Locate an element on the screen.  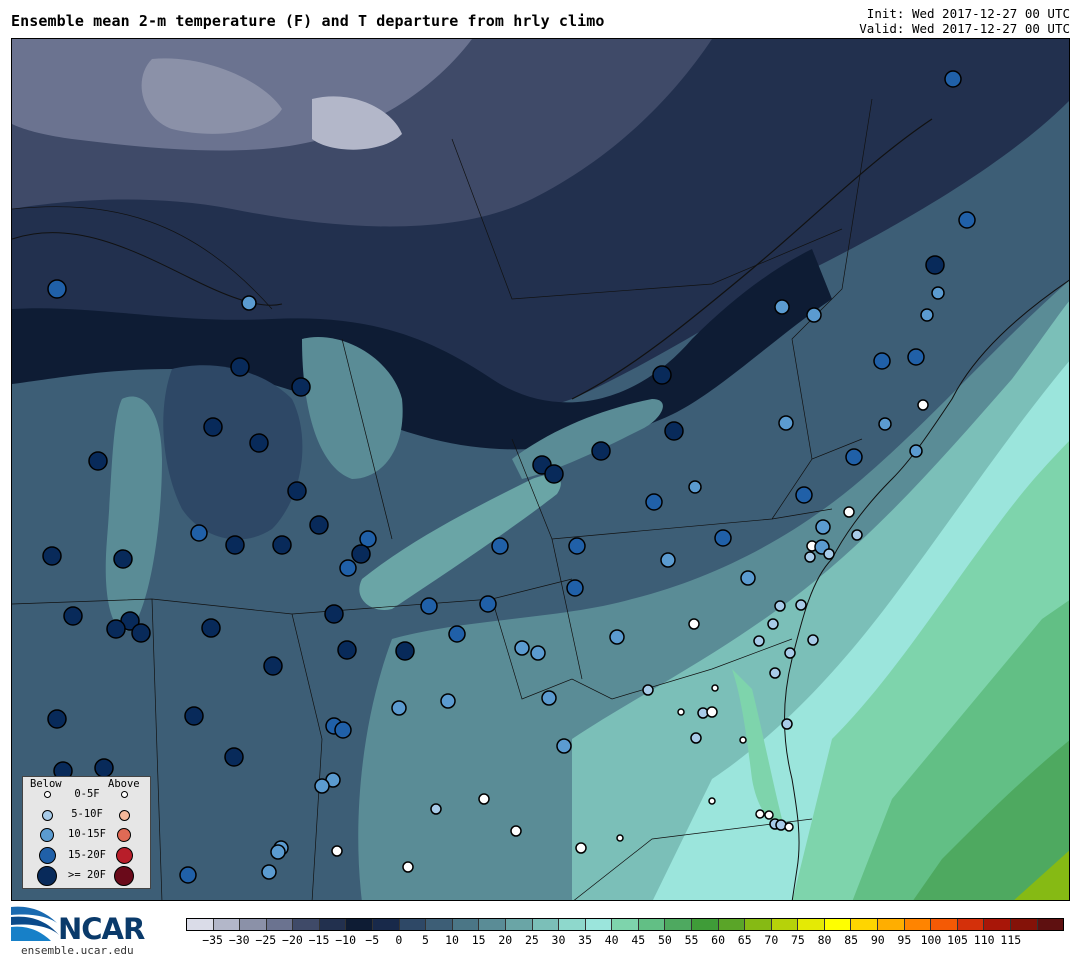
colorbar-tick-label: 15 is located at coordinates (478, 940).